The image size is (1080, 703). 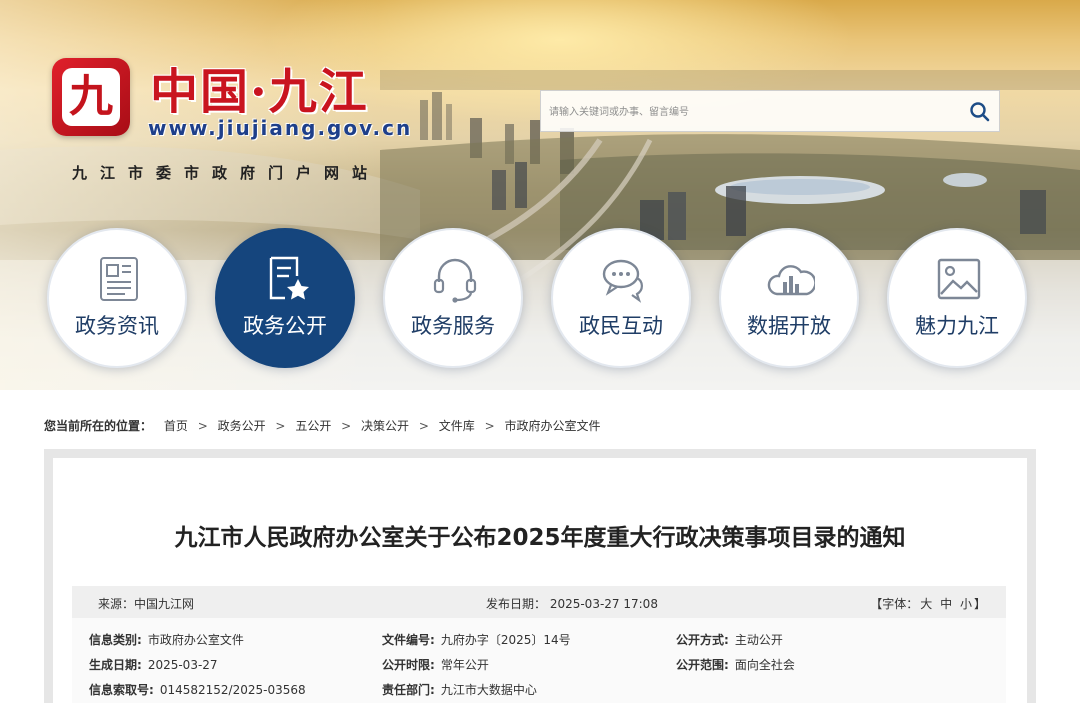 I want to click on nav-item-government-disclosure: 政务公开, so click(x=285, y=298).